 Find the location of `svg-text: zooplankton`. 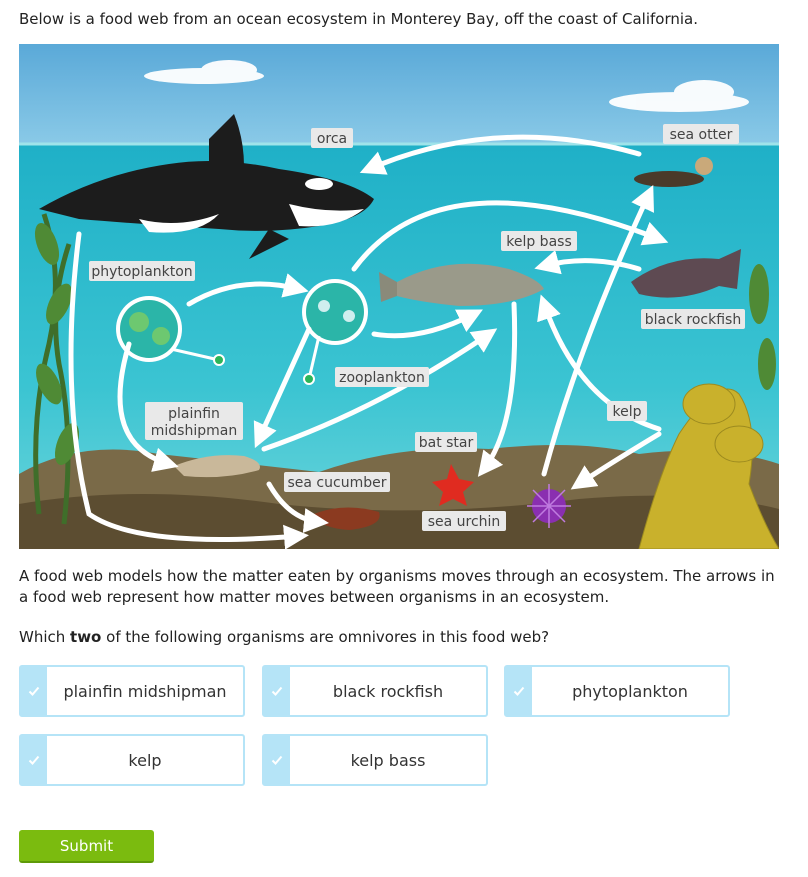

svg-text: zooplankton is located at coordinates (382, 378).